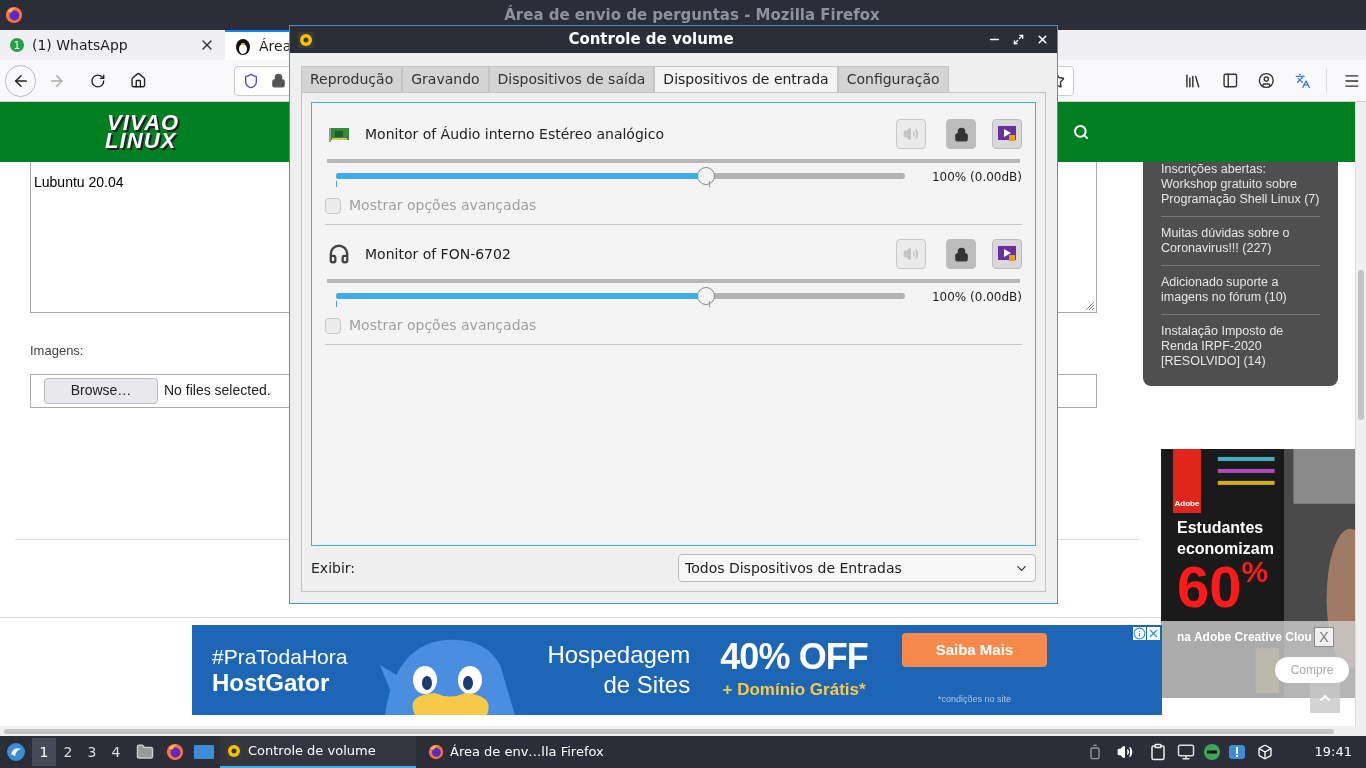  What do you see at coordinates (794, 657) in the screenshot?
I see `banner-offer: 40% OFF` at bounding box center [794, 657].